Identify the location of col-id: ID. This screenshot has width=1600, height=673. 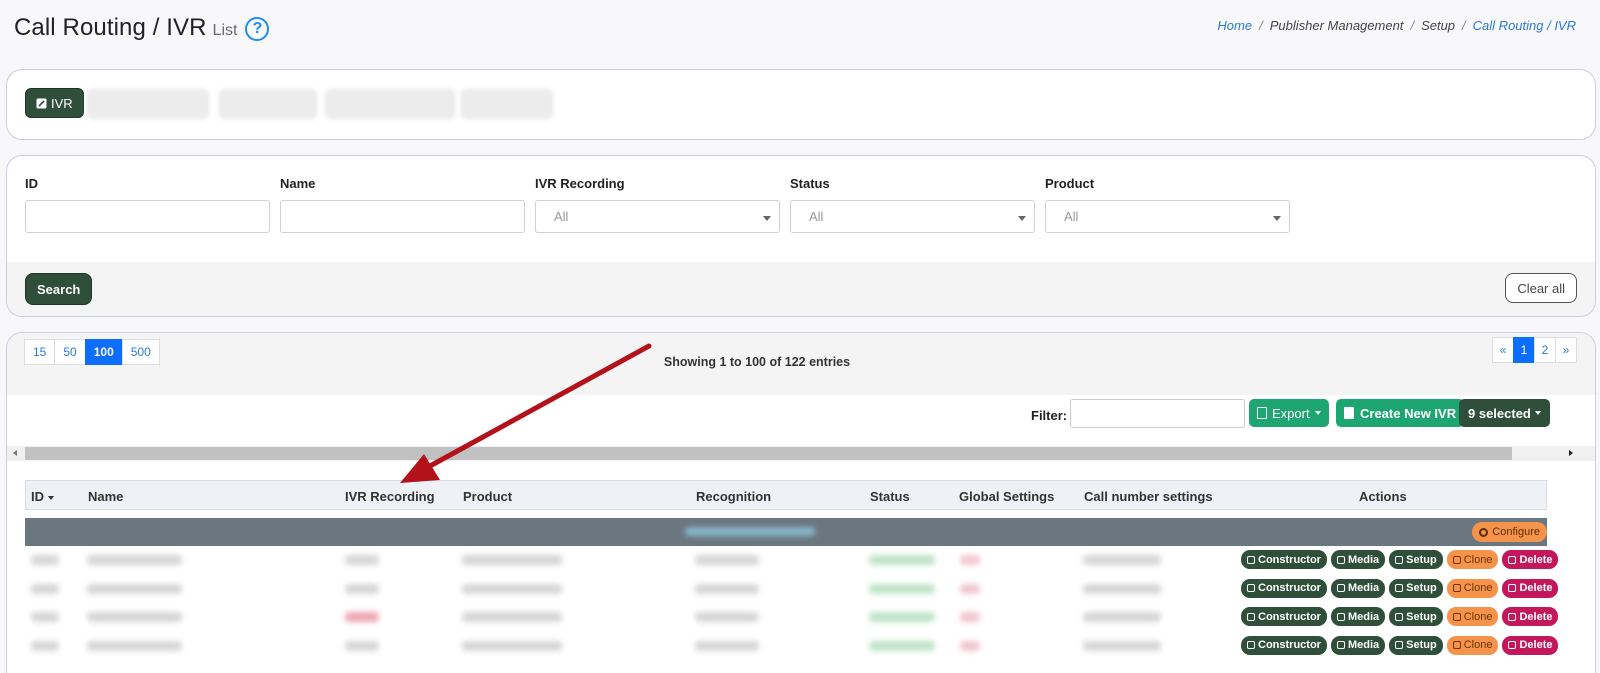
(42, 496).